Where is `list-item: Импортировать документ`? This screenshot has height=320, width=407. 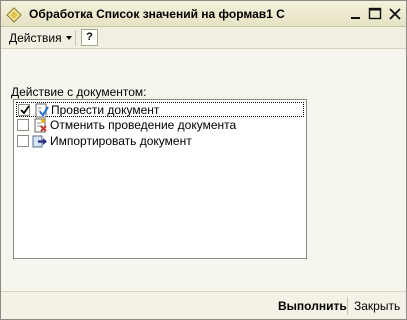 list-item: Импортировать документ is located at coordinates (160, 141).